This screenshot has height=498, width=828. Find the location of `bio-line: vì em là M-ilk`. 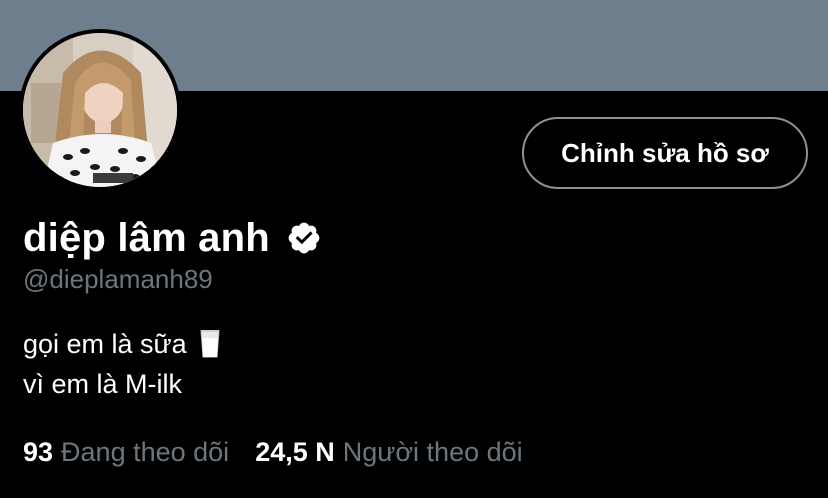

bio-line: vì em là M-ilk is located at coordinates (122, 384).